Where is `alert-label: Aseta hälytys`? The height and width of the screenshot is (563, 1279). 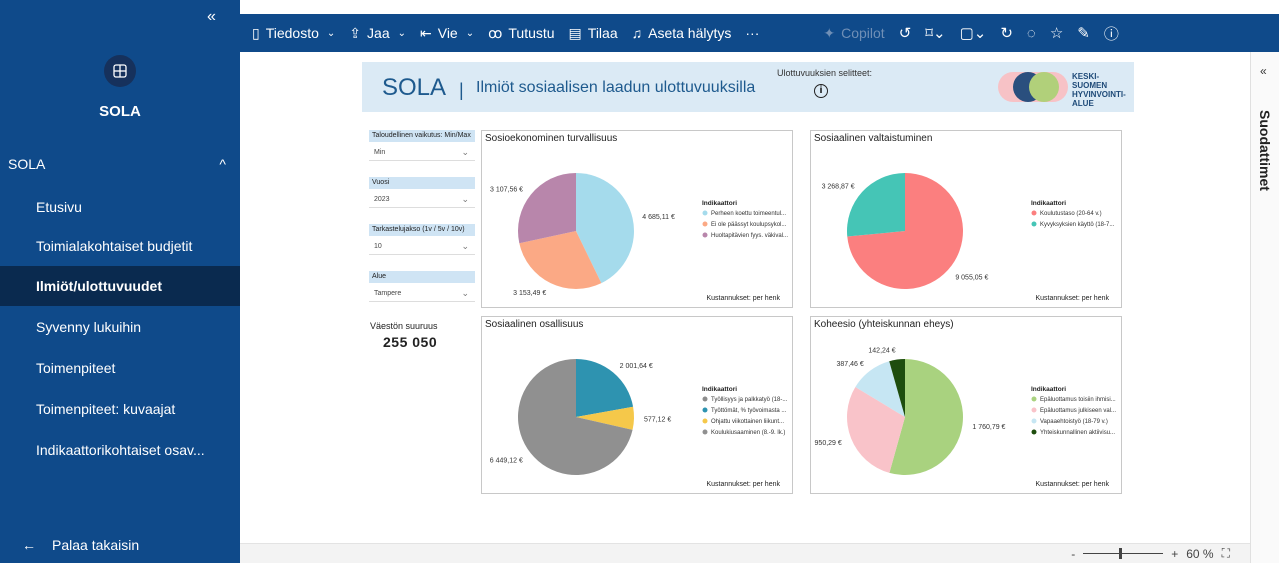 alert-label: Aseta hälytys is located at coordinates (690, 33).